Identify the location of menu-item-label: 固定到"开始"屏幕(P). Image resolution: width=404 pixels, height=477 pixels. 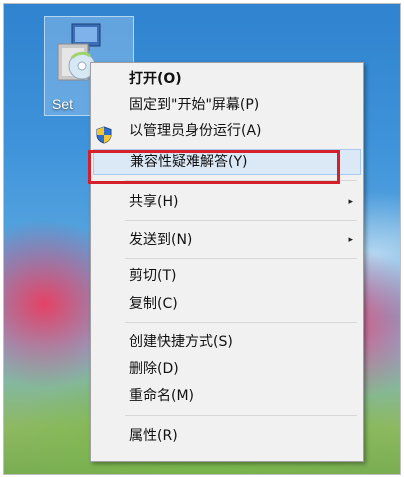
(194, 105).